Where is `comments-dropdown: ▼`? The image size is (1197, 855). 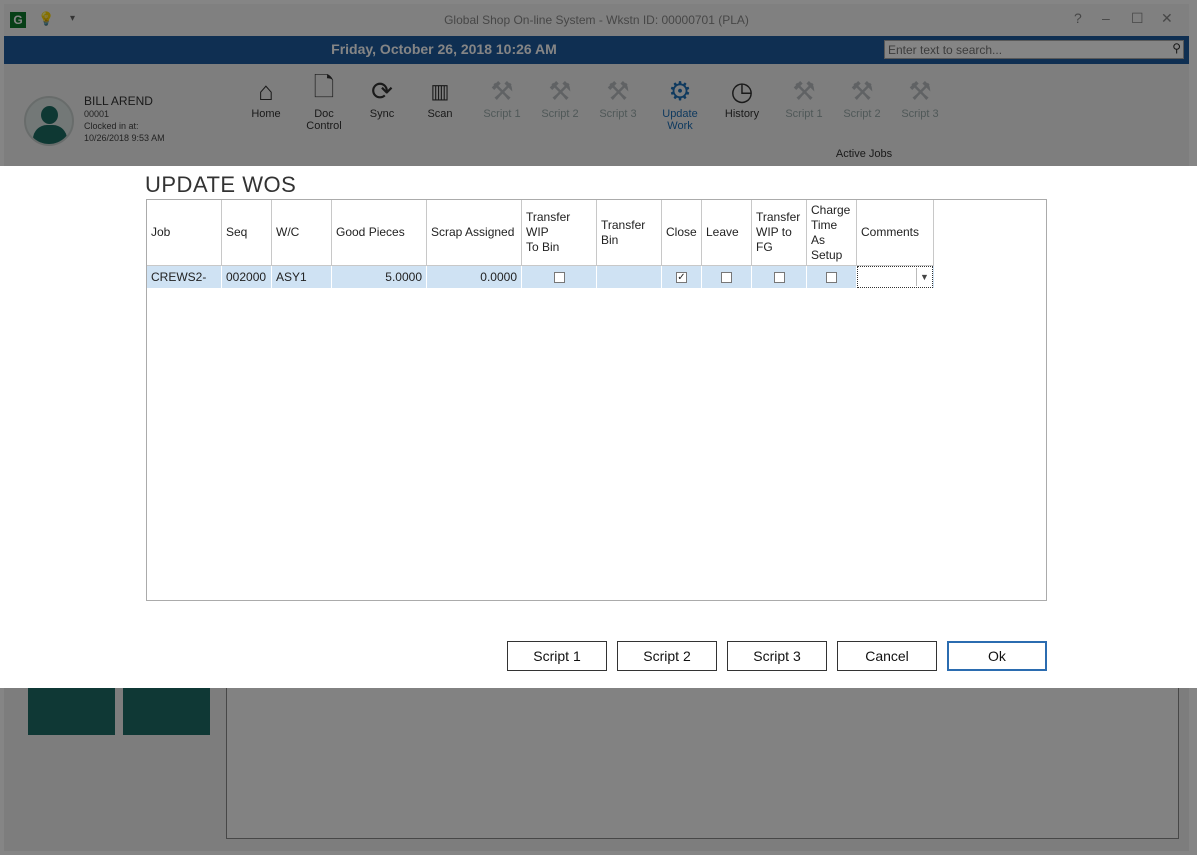 comments-dropdown: ▼ is located at coordinates (895, 277).